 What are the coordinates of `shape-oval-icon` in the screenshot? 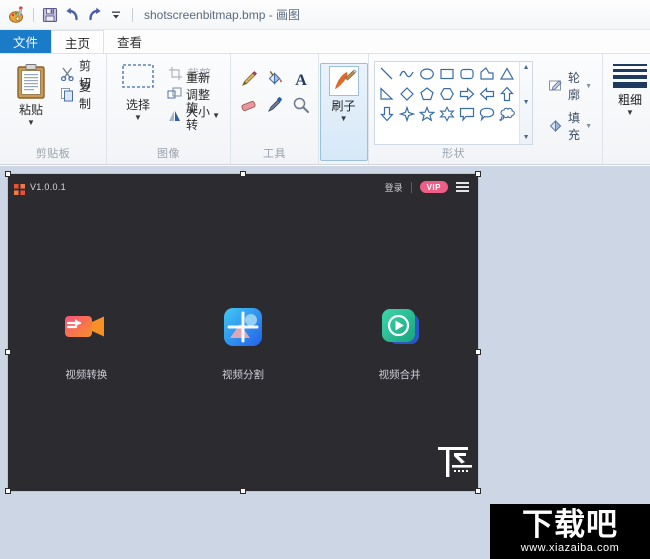 It's located at (427, 74).